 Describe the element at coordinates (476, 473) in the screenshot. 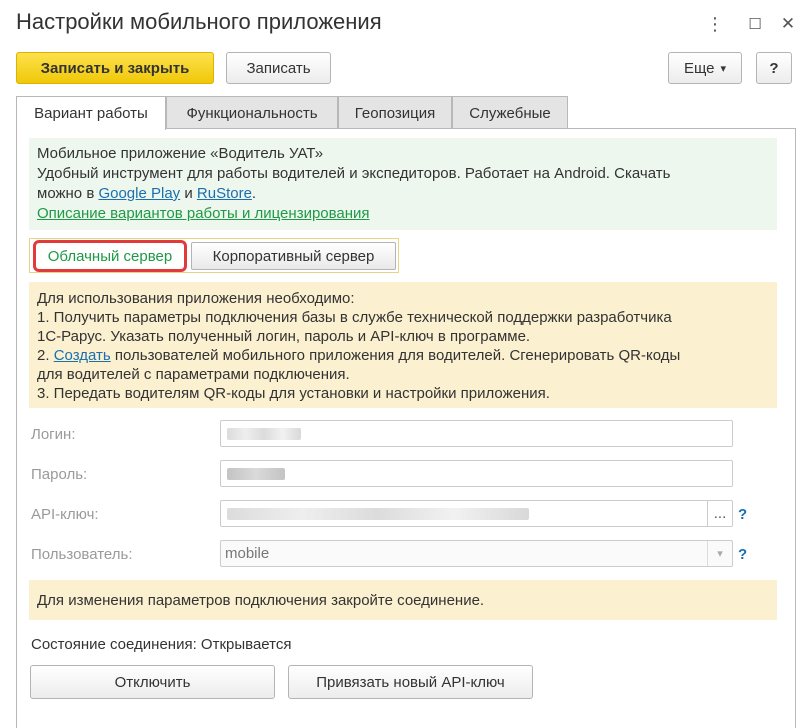

I see `password-field` at that location.